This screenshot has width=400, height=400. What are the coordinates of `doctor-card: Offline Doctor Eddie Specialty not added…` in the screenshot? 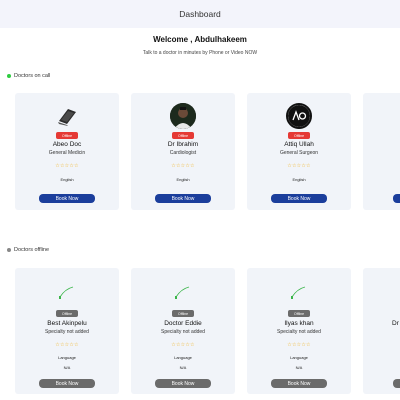 It's located at (183, 331).